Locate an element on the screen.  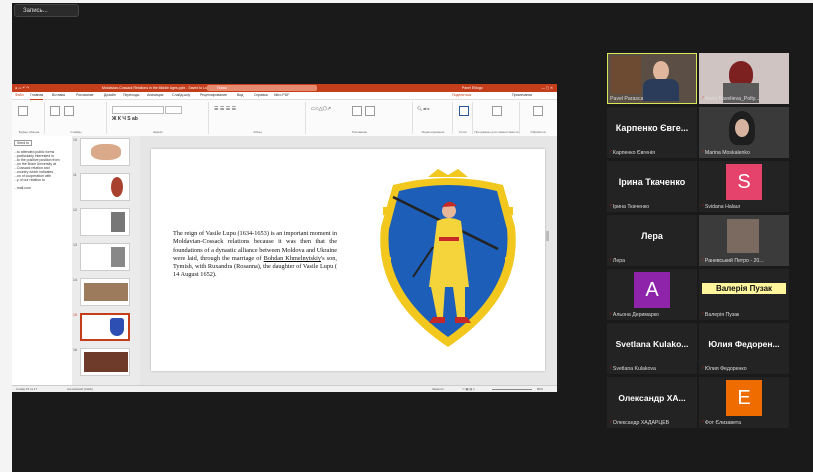
new-slide-icon is located at coordinates (55, 111).